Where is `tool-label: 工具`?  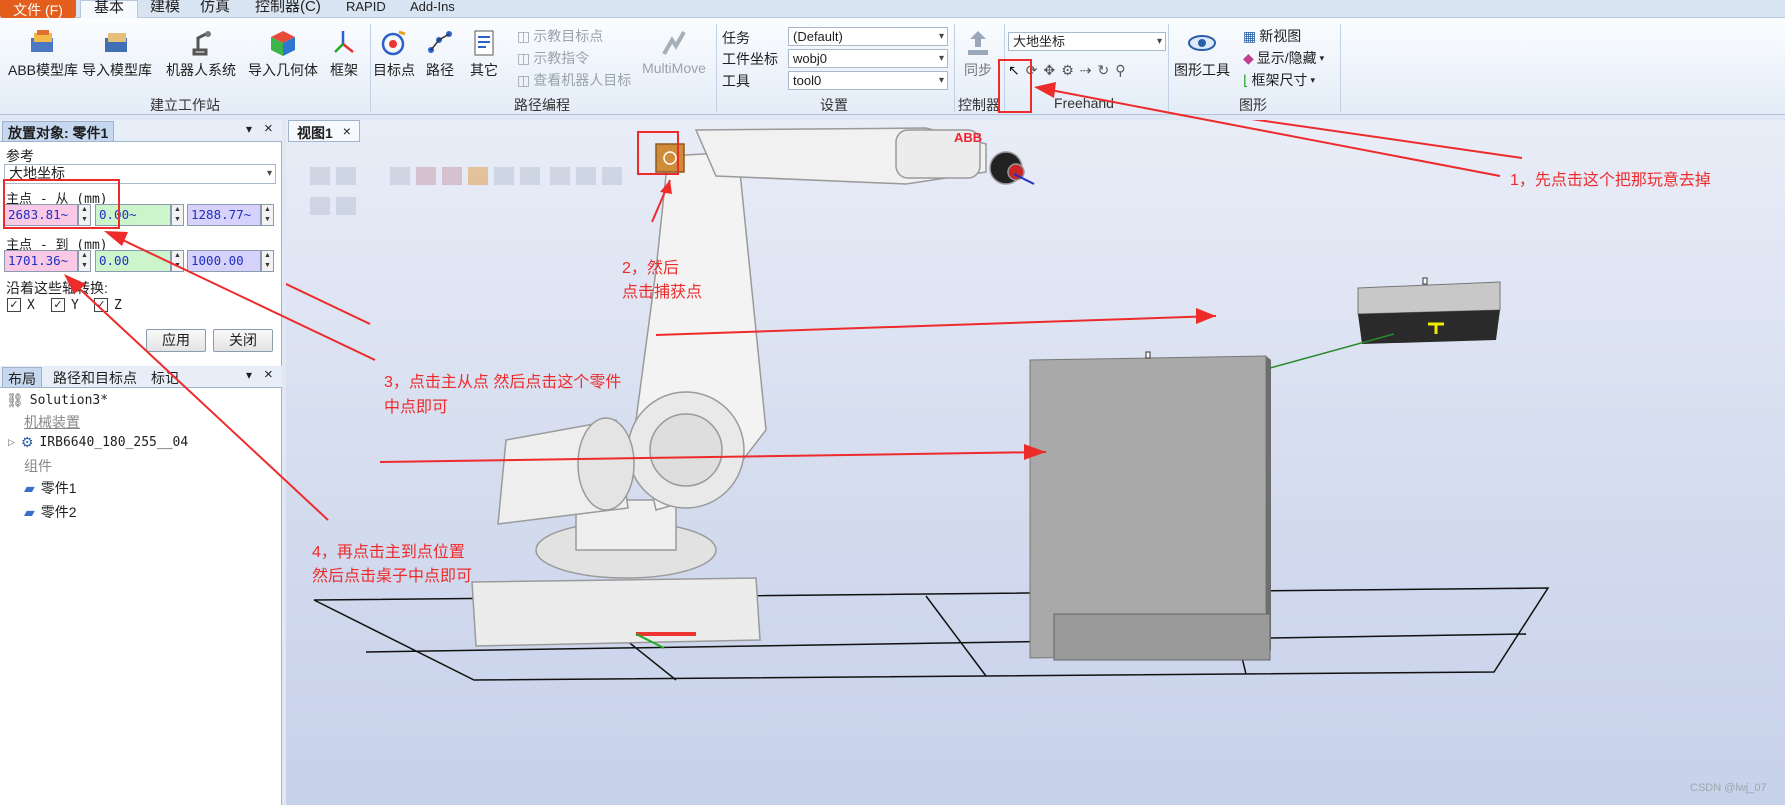
tool-label: 工具 is located at coordinates (736, 81).